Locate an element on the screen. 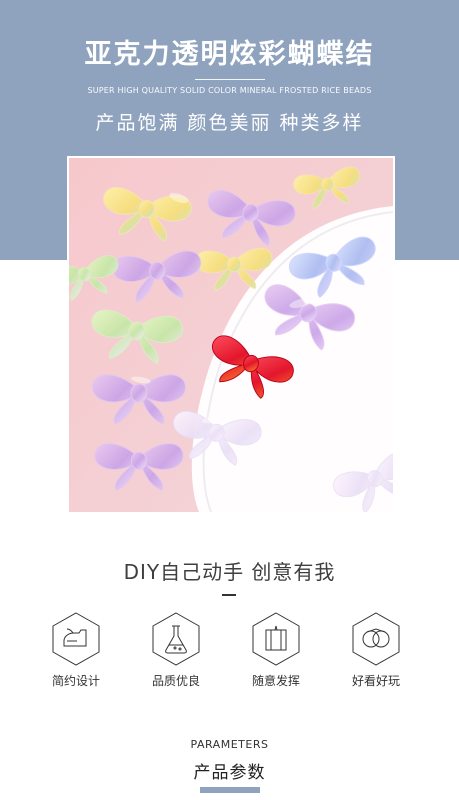 This screenshot has width=459, height=800. feature-label: 品质优良 is located at coordinates (175, 681).